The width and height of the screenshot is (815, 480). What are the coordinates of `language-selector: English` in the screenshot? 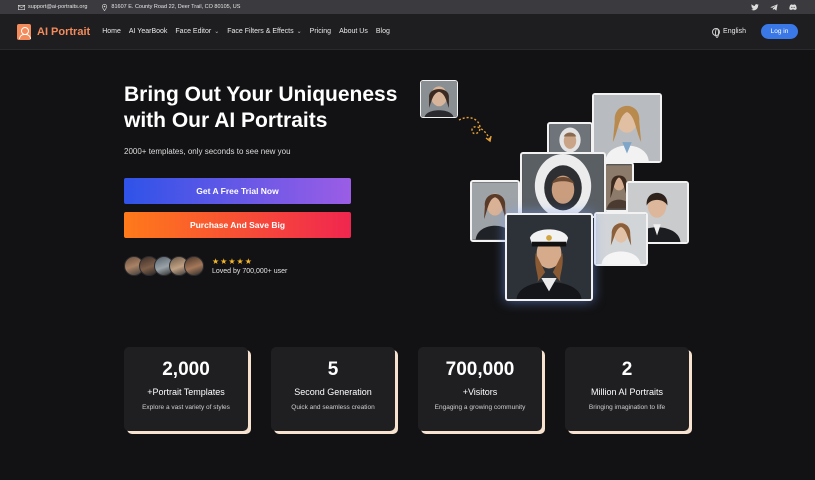 It's located at (729, 32).